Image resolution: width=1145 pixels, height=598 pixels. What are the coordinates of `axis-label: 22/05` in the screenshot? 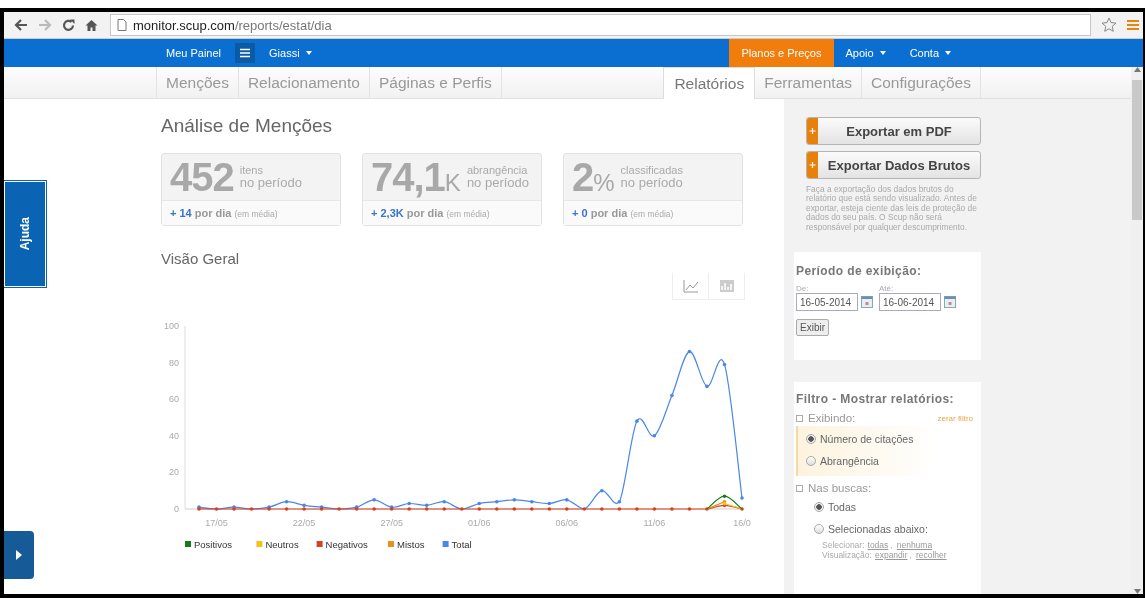 It's located at (304, 523).